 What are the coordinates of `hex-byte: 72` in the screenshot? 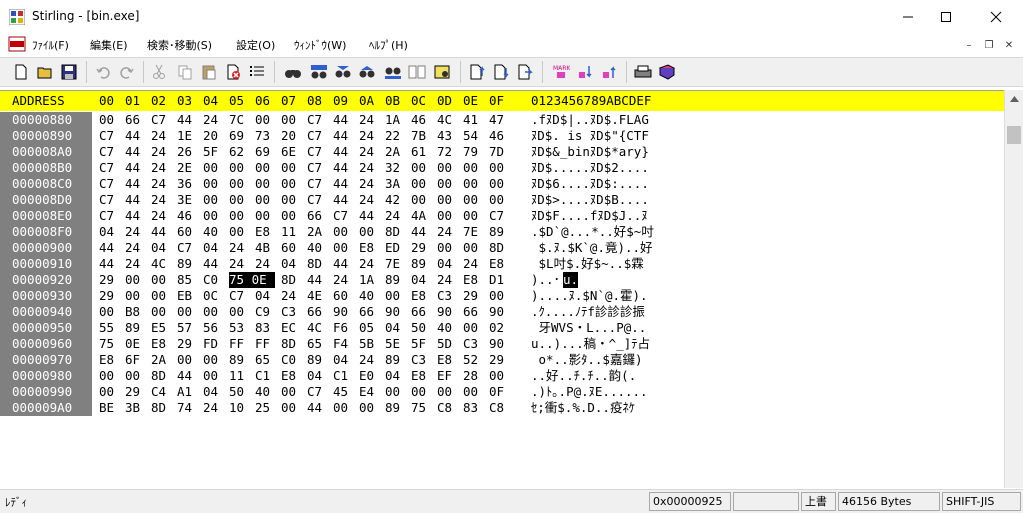 It's located at (448, 152).